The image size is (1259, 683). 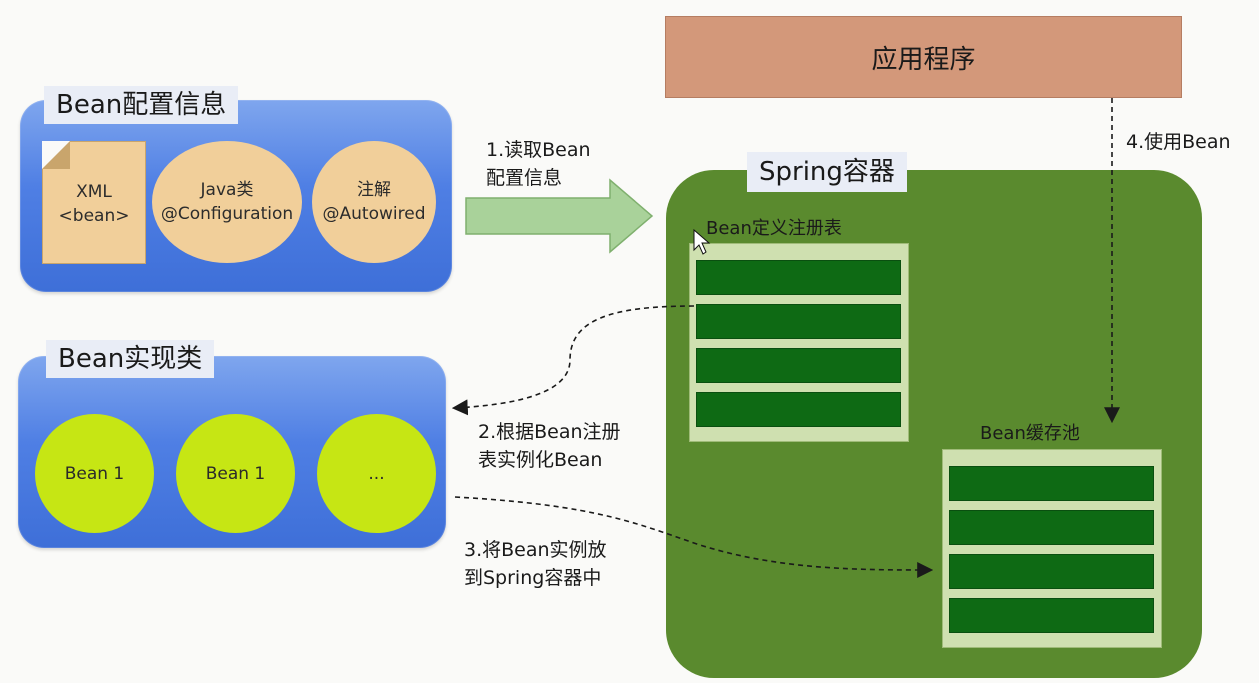 What do you see at coordinates (535, 550) in the screenshot?
I see `step3-line1: 3.将Bean实例放` at bounding box center [535, 550].